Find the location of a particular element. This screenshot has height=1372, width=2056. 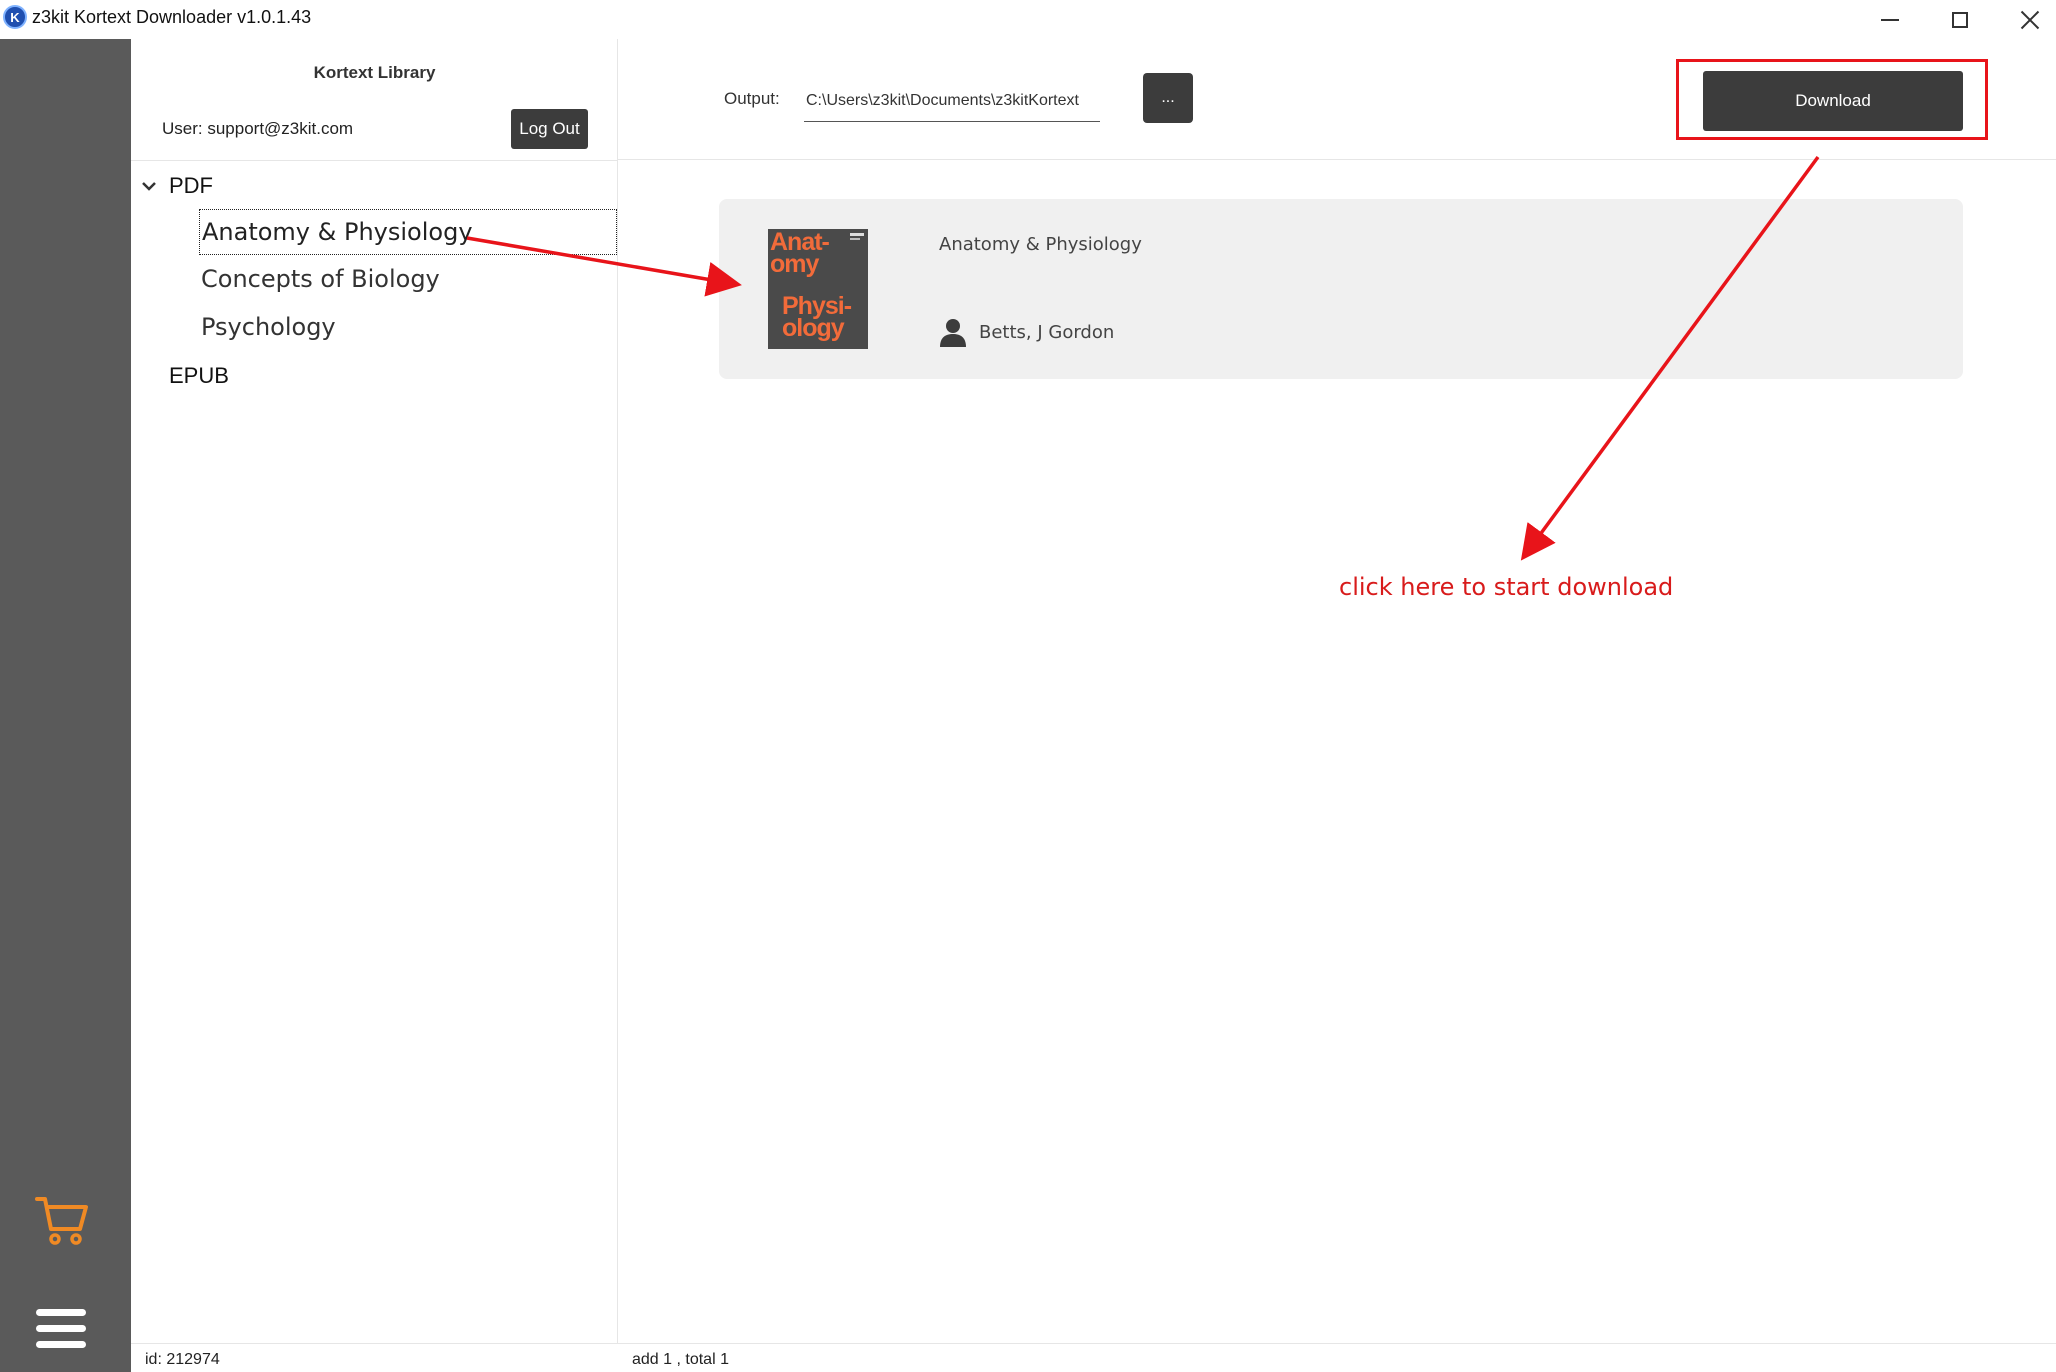

tree-node-pdf: PDF is located at coordinates (191, 186).